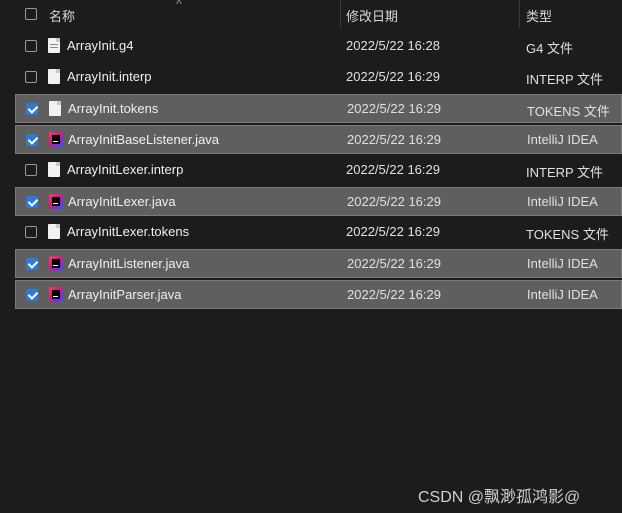 This screenshot has height=513, width=622. I want to click on file-type: G4 文件, so click(549, 48).